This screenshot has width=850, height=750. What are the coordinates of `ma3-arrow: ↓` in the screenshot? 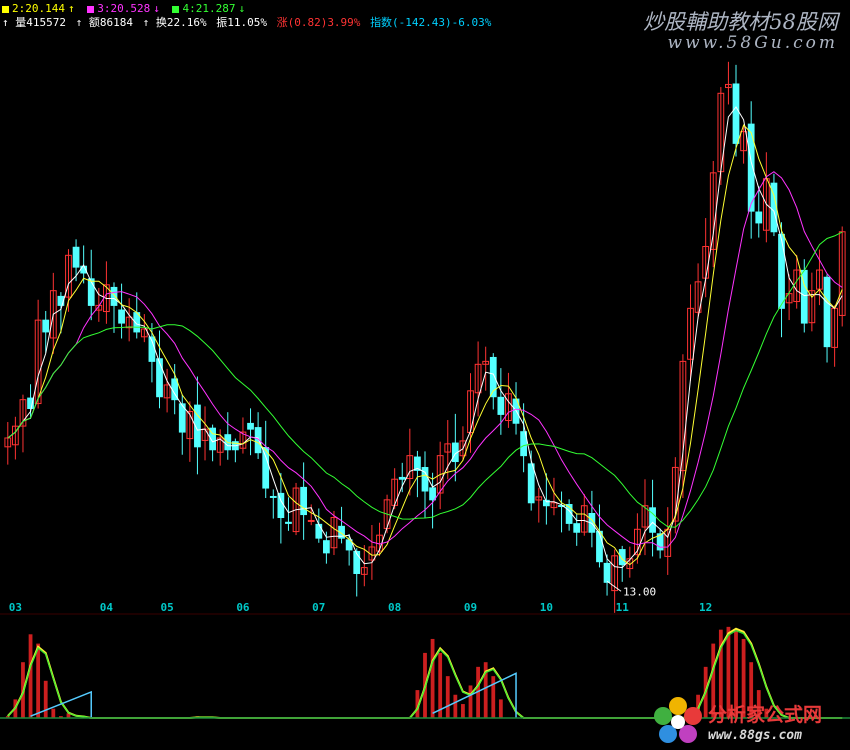 It's located at (156, 8).